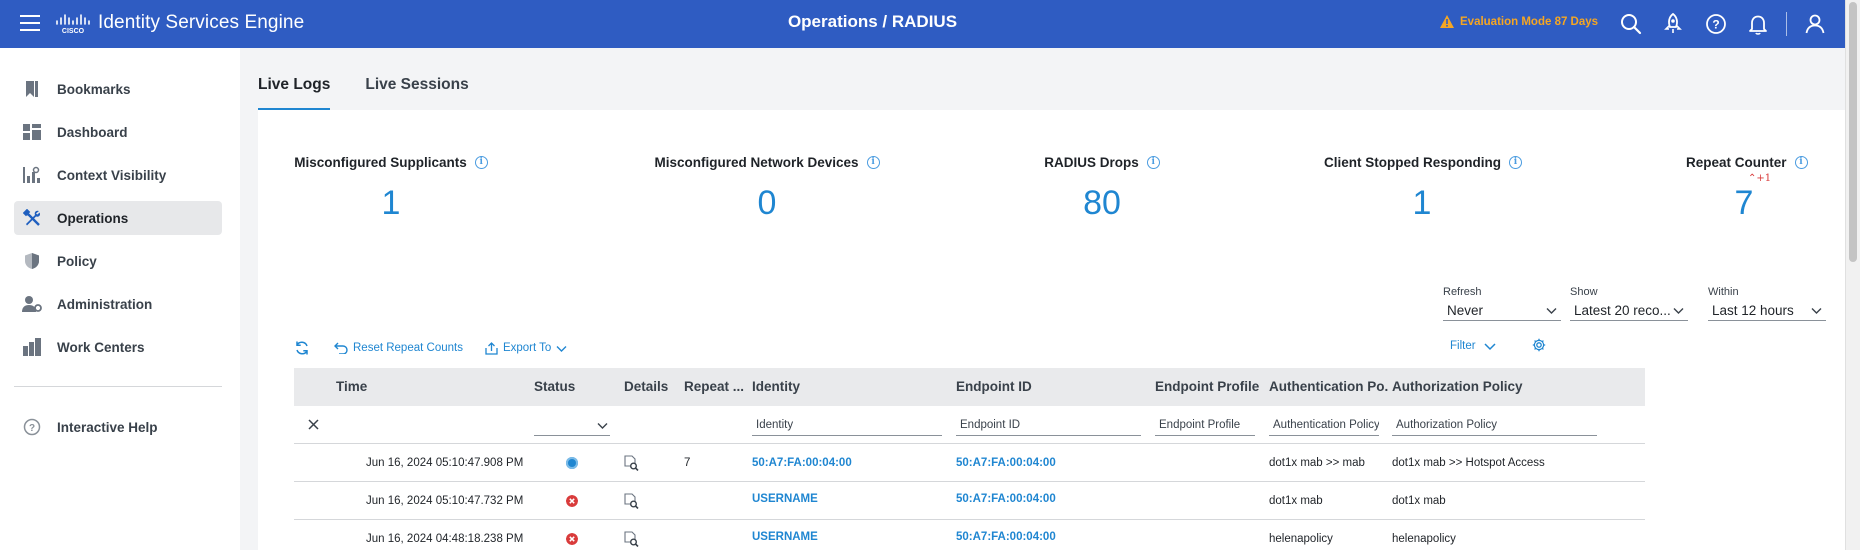 Image resolution: width=1860 pixels, height=550 pixels. What do you see at coordinates (1852, 275) in the screenshot?
I see `page-scrollbar` at bounding box center [1852, 275].